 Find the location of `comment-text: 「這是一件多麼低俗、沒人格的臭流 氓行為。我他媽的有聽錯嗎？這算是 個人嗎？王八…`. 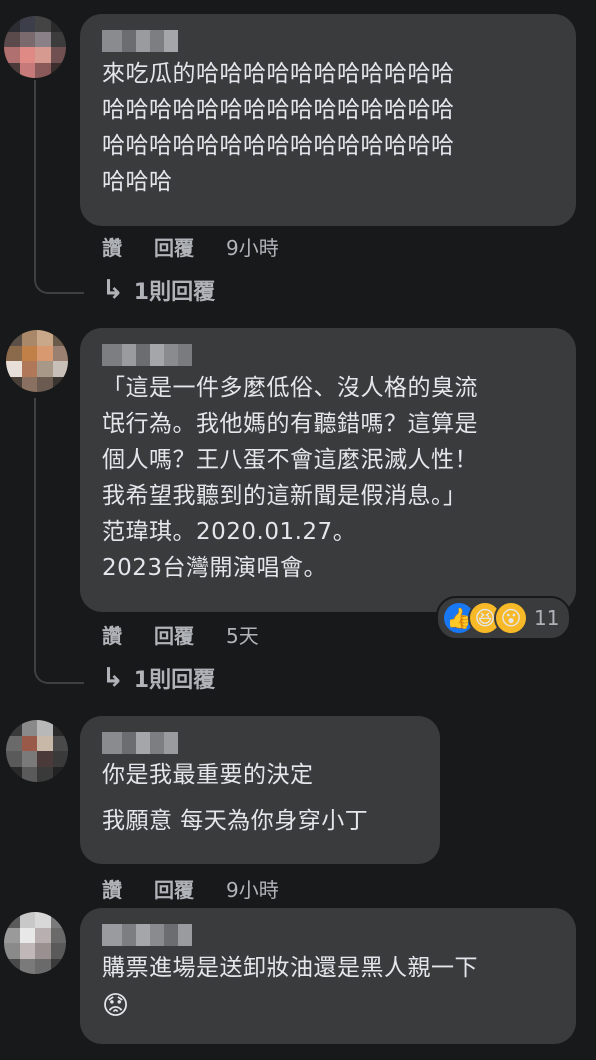

comment-text: 「這是一件多麼低俗、沒人格的臭流 氓行為。我他媽的有聽錯嗎？這算是 個人嗎？王八… is located at coordinates (290, 478).